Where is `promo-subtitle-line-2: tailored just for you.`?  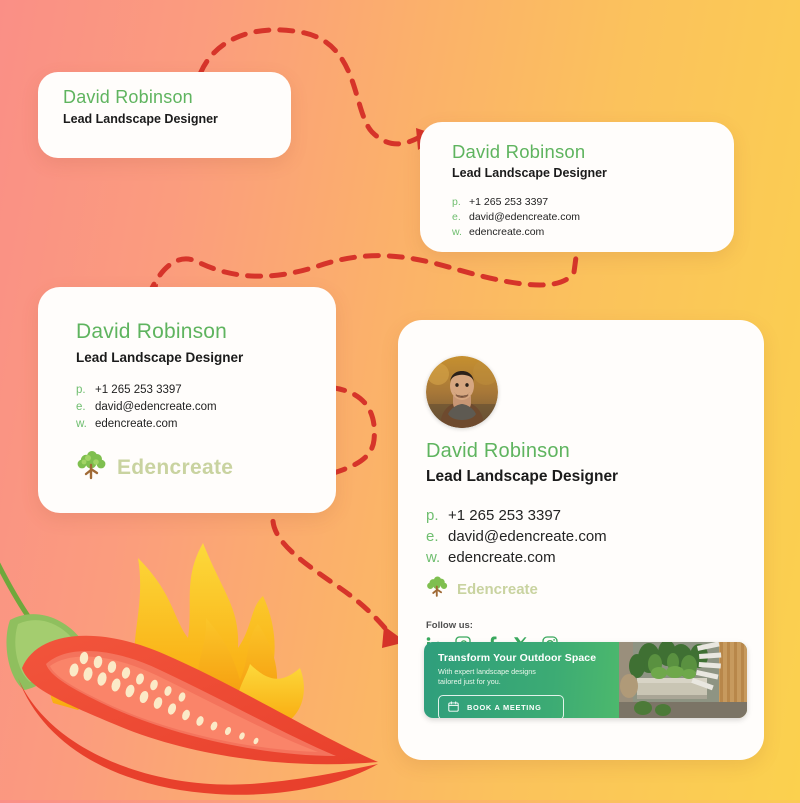 promo-subtitle-line-2: tailored just for you. is located at coordinates (469, 681).